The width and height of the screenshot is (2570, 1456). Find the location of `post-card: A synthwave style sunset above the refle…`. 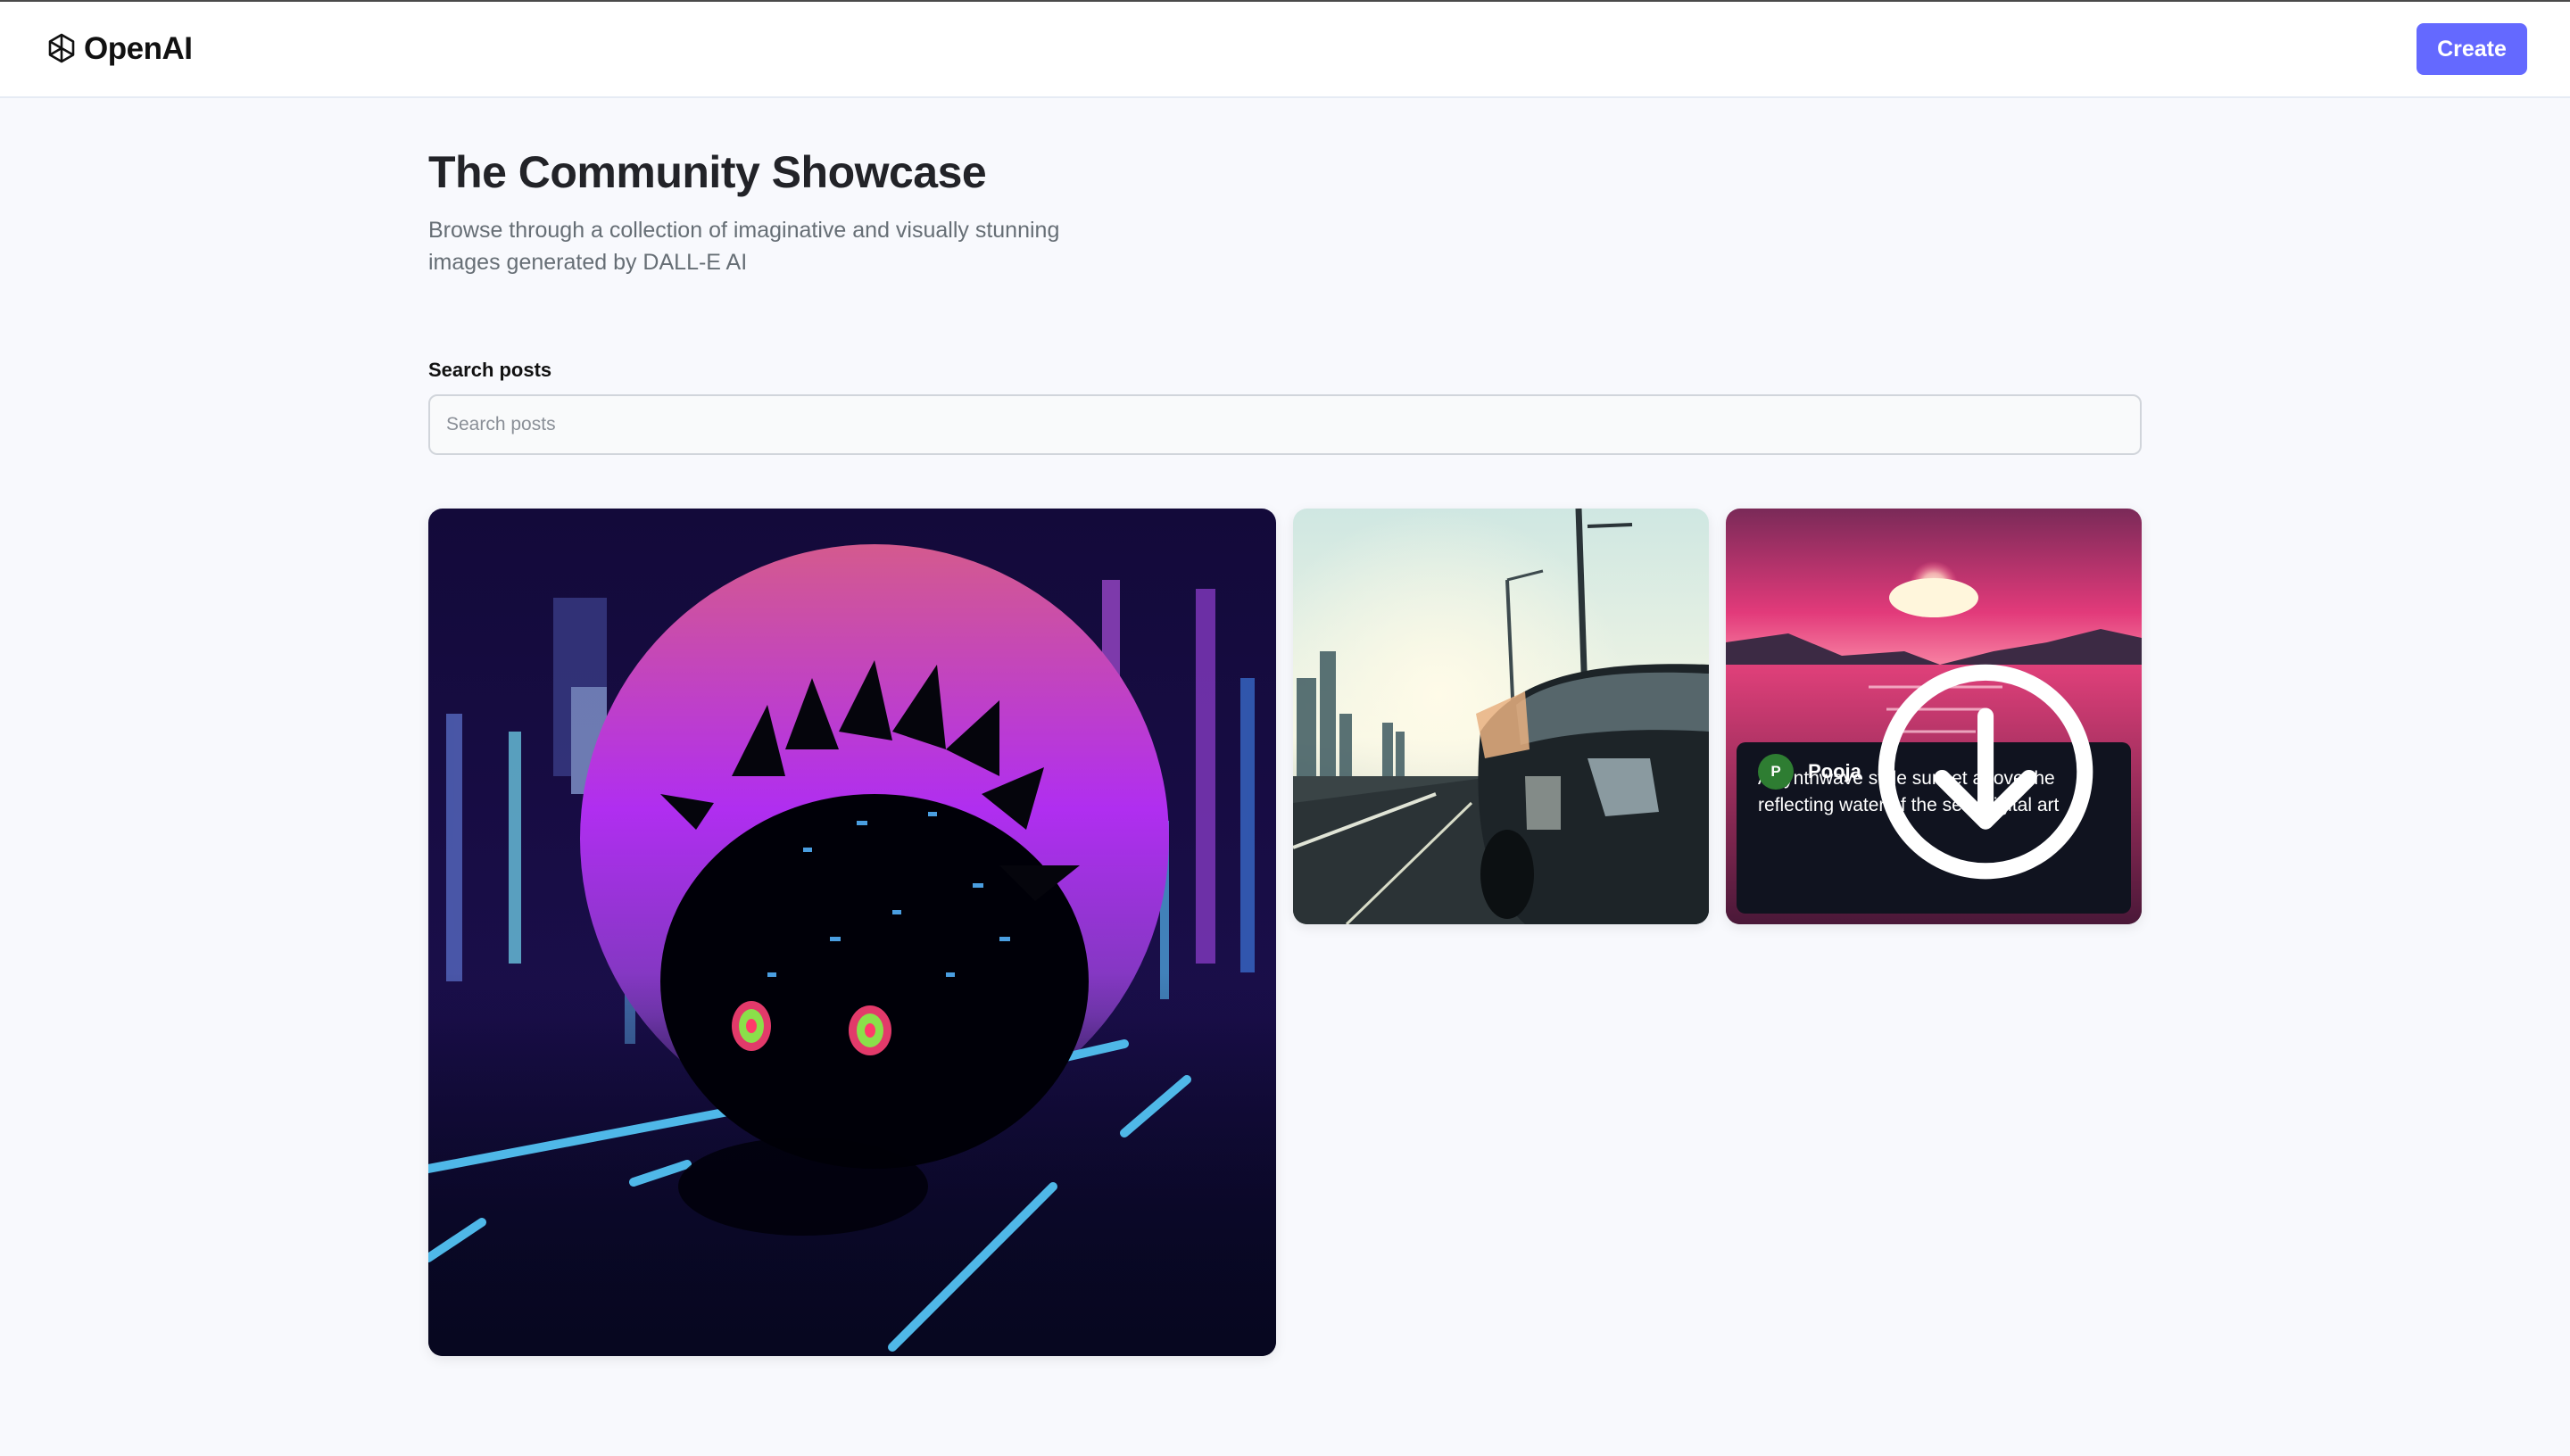

post-card: A synthwave style sunset above the refle… is located at coordinates (1934, 716).